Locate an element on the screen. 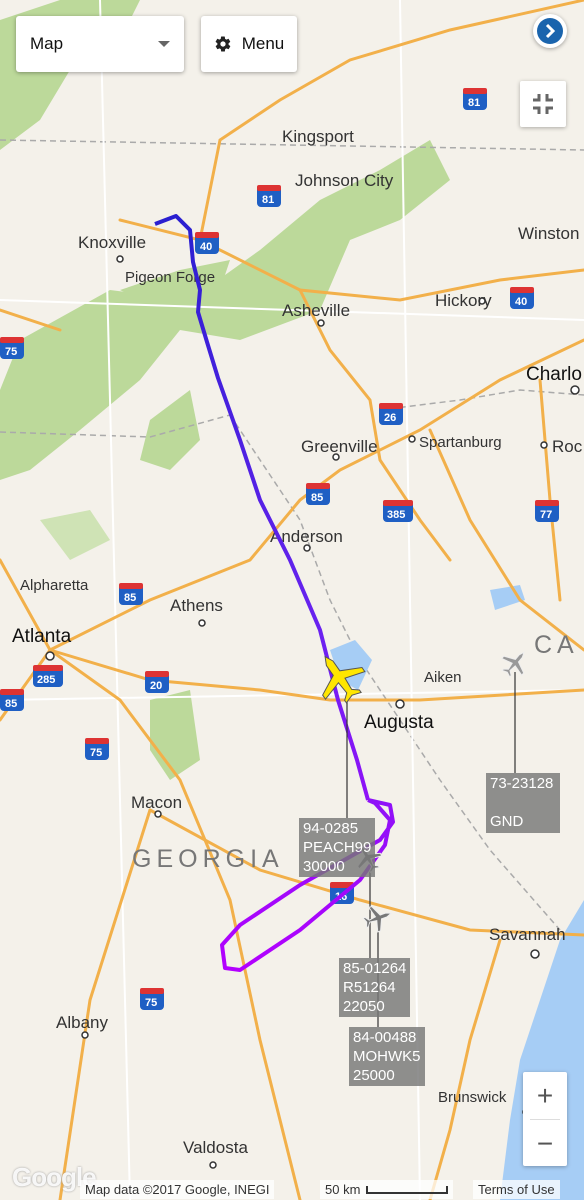 Image resolution: width=584 pixels, height=1200 pixels. chevron-right-icon is located at coordinates (550, 31).